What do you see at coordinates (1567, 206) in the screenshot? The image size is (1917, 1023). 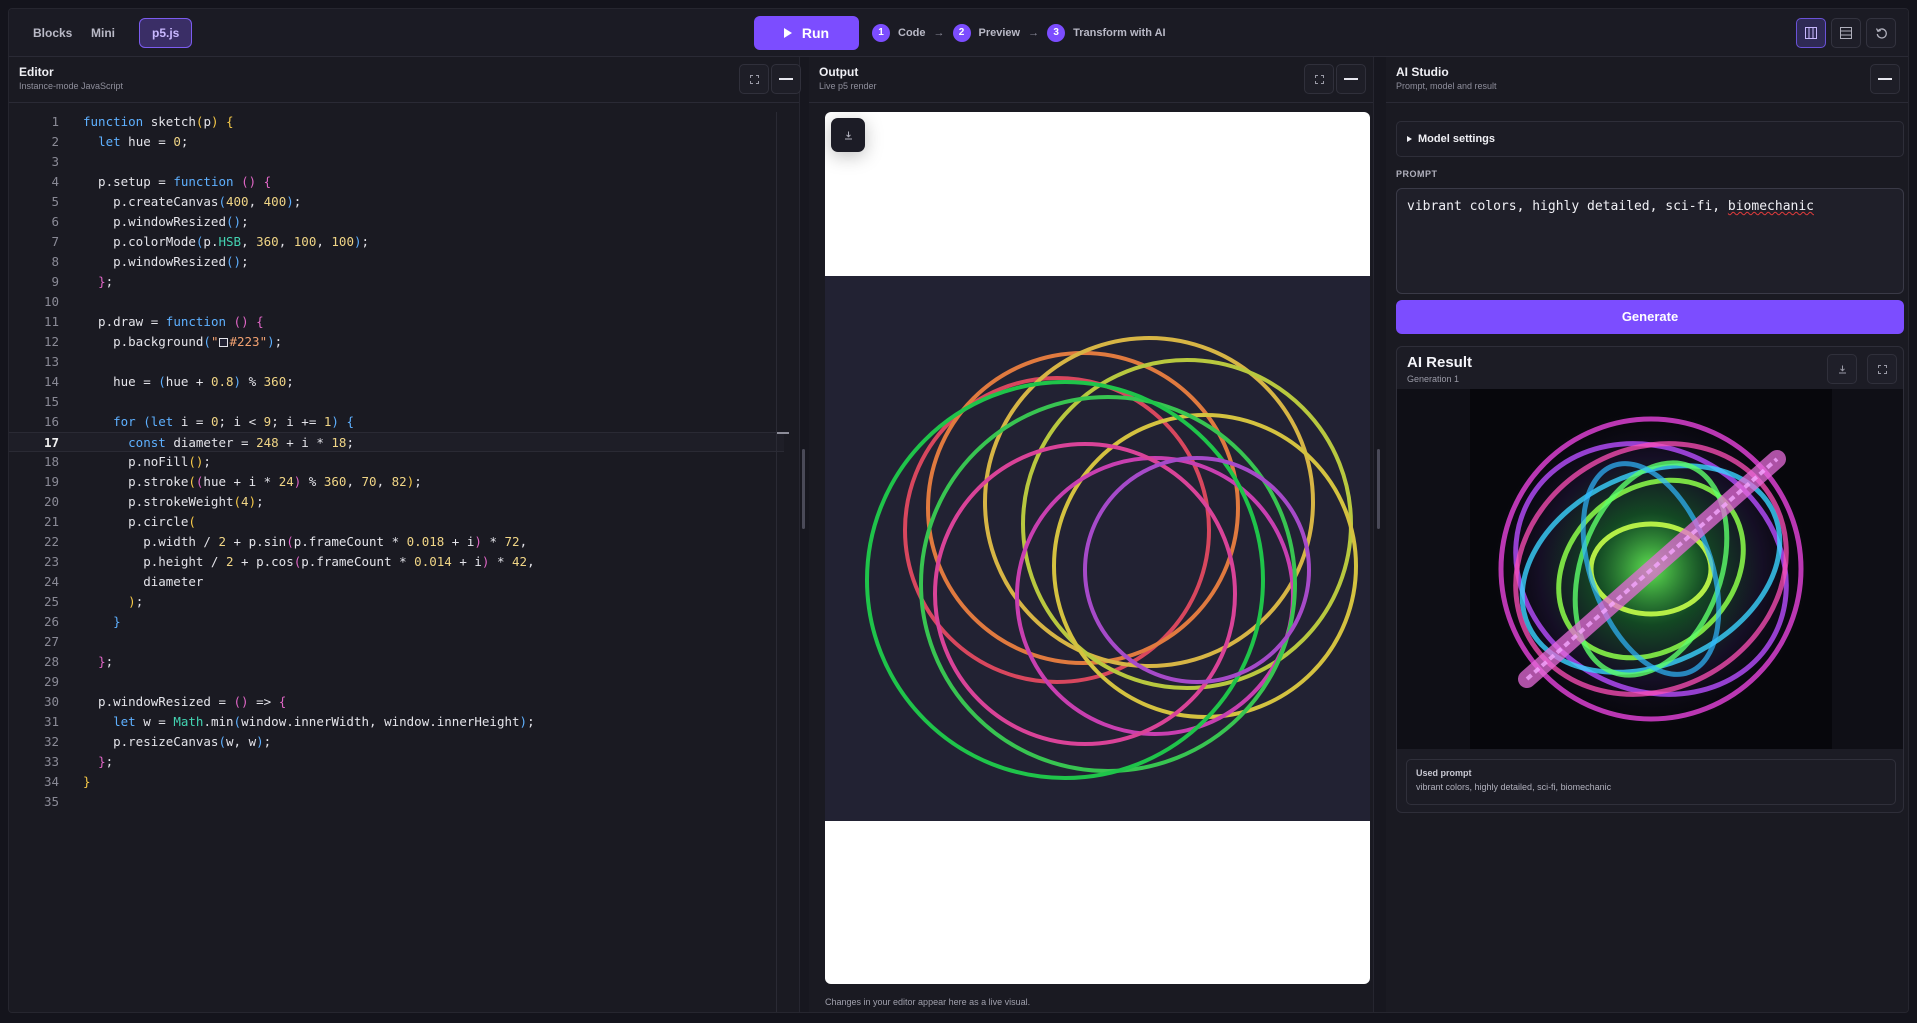 I see `prompt-text-a: vibrant colors, highly detailed, sci-fi,` at bounding box center [1567, 206].